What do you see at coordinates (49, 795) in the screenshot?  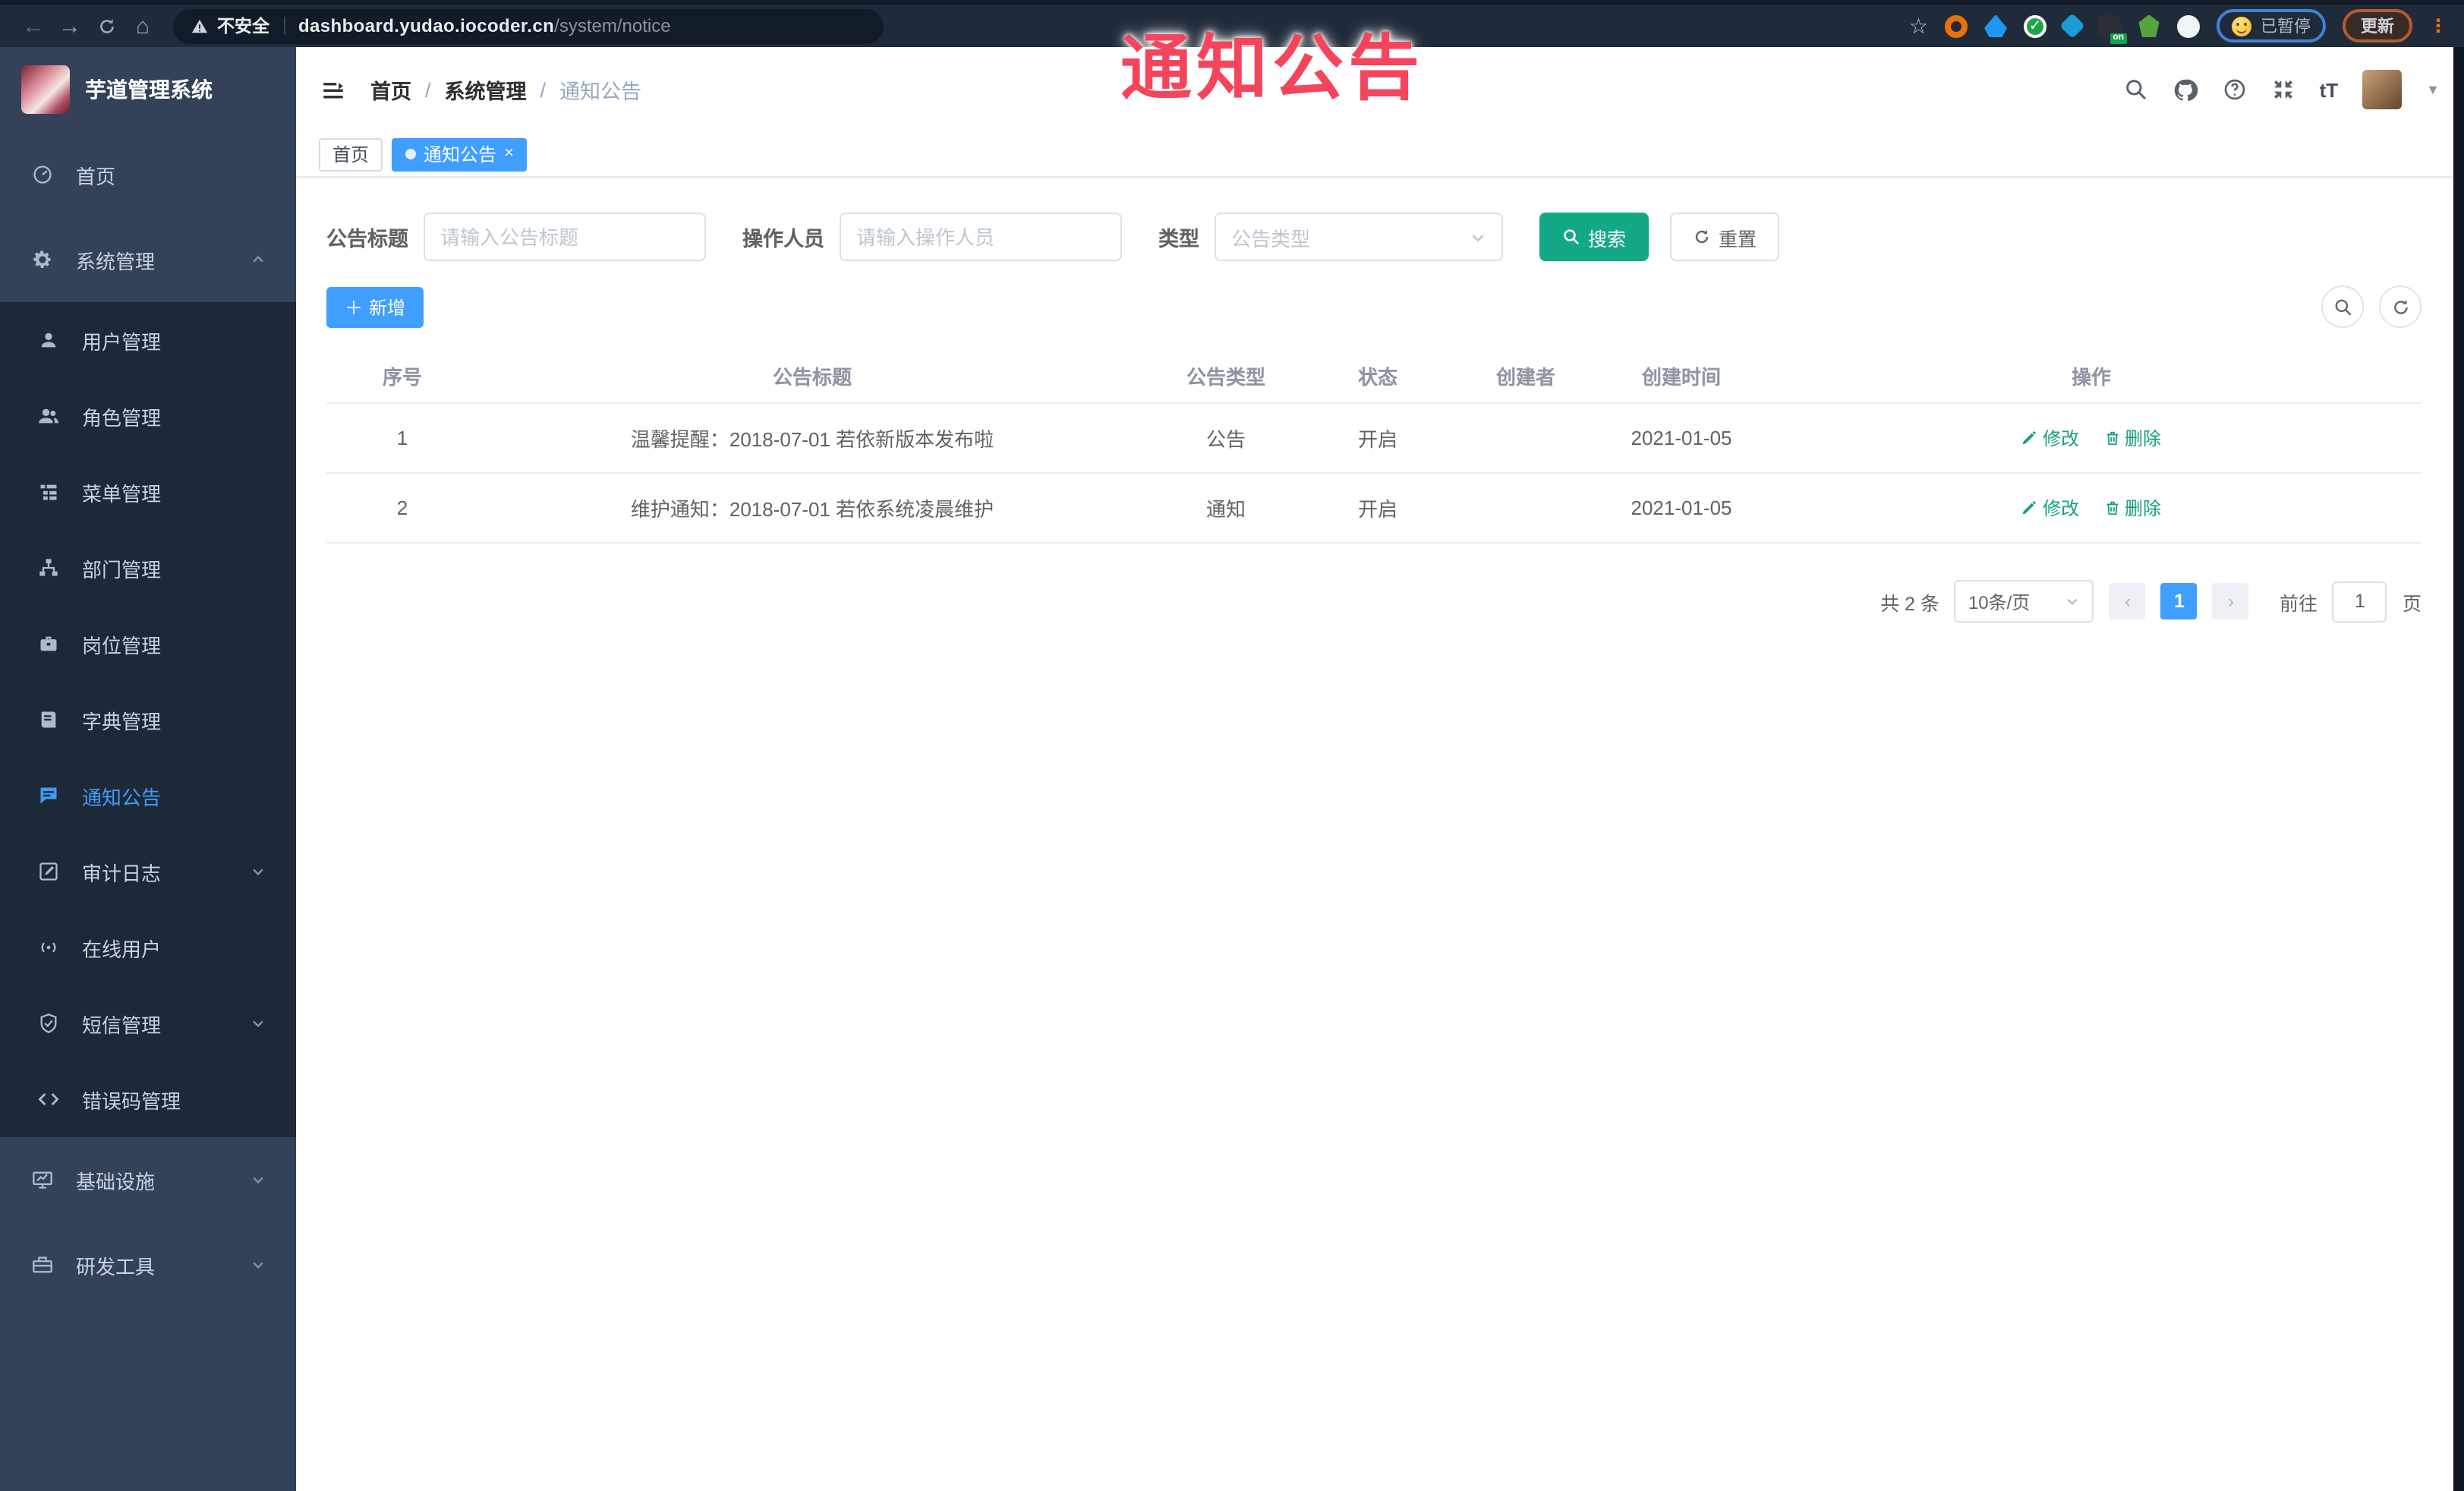 I see `notice-bubble-icon` at bounding box center [49, 795].